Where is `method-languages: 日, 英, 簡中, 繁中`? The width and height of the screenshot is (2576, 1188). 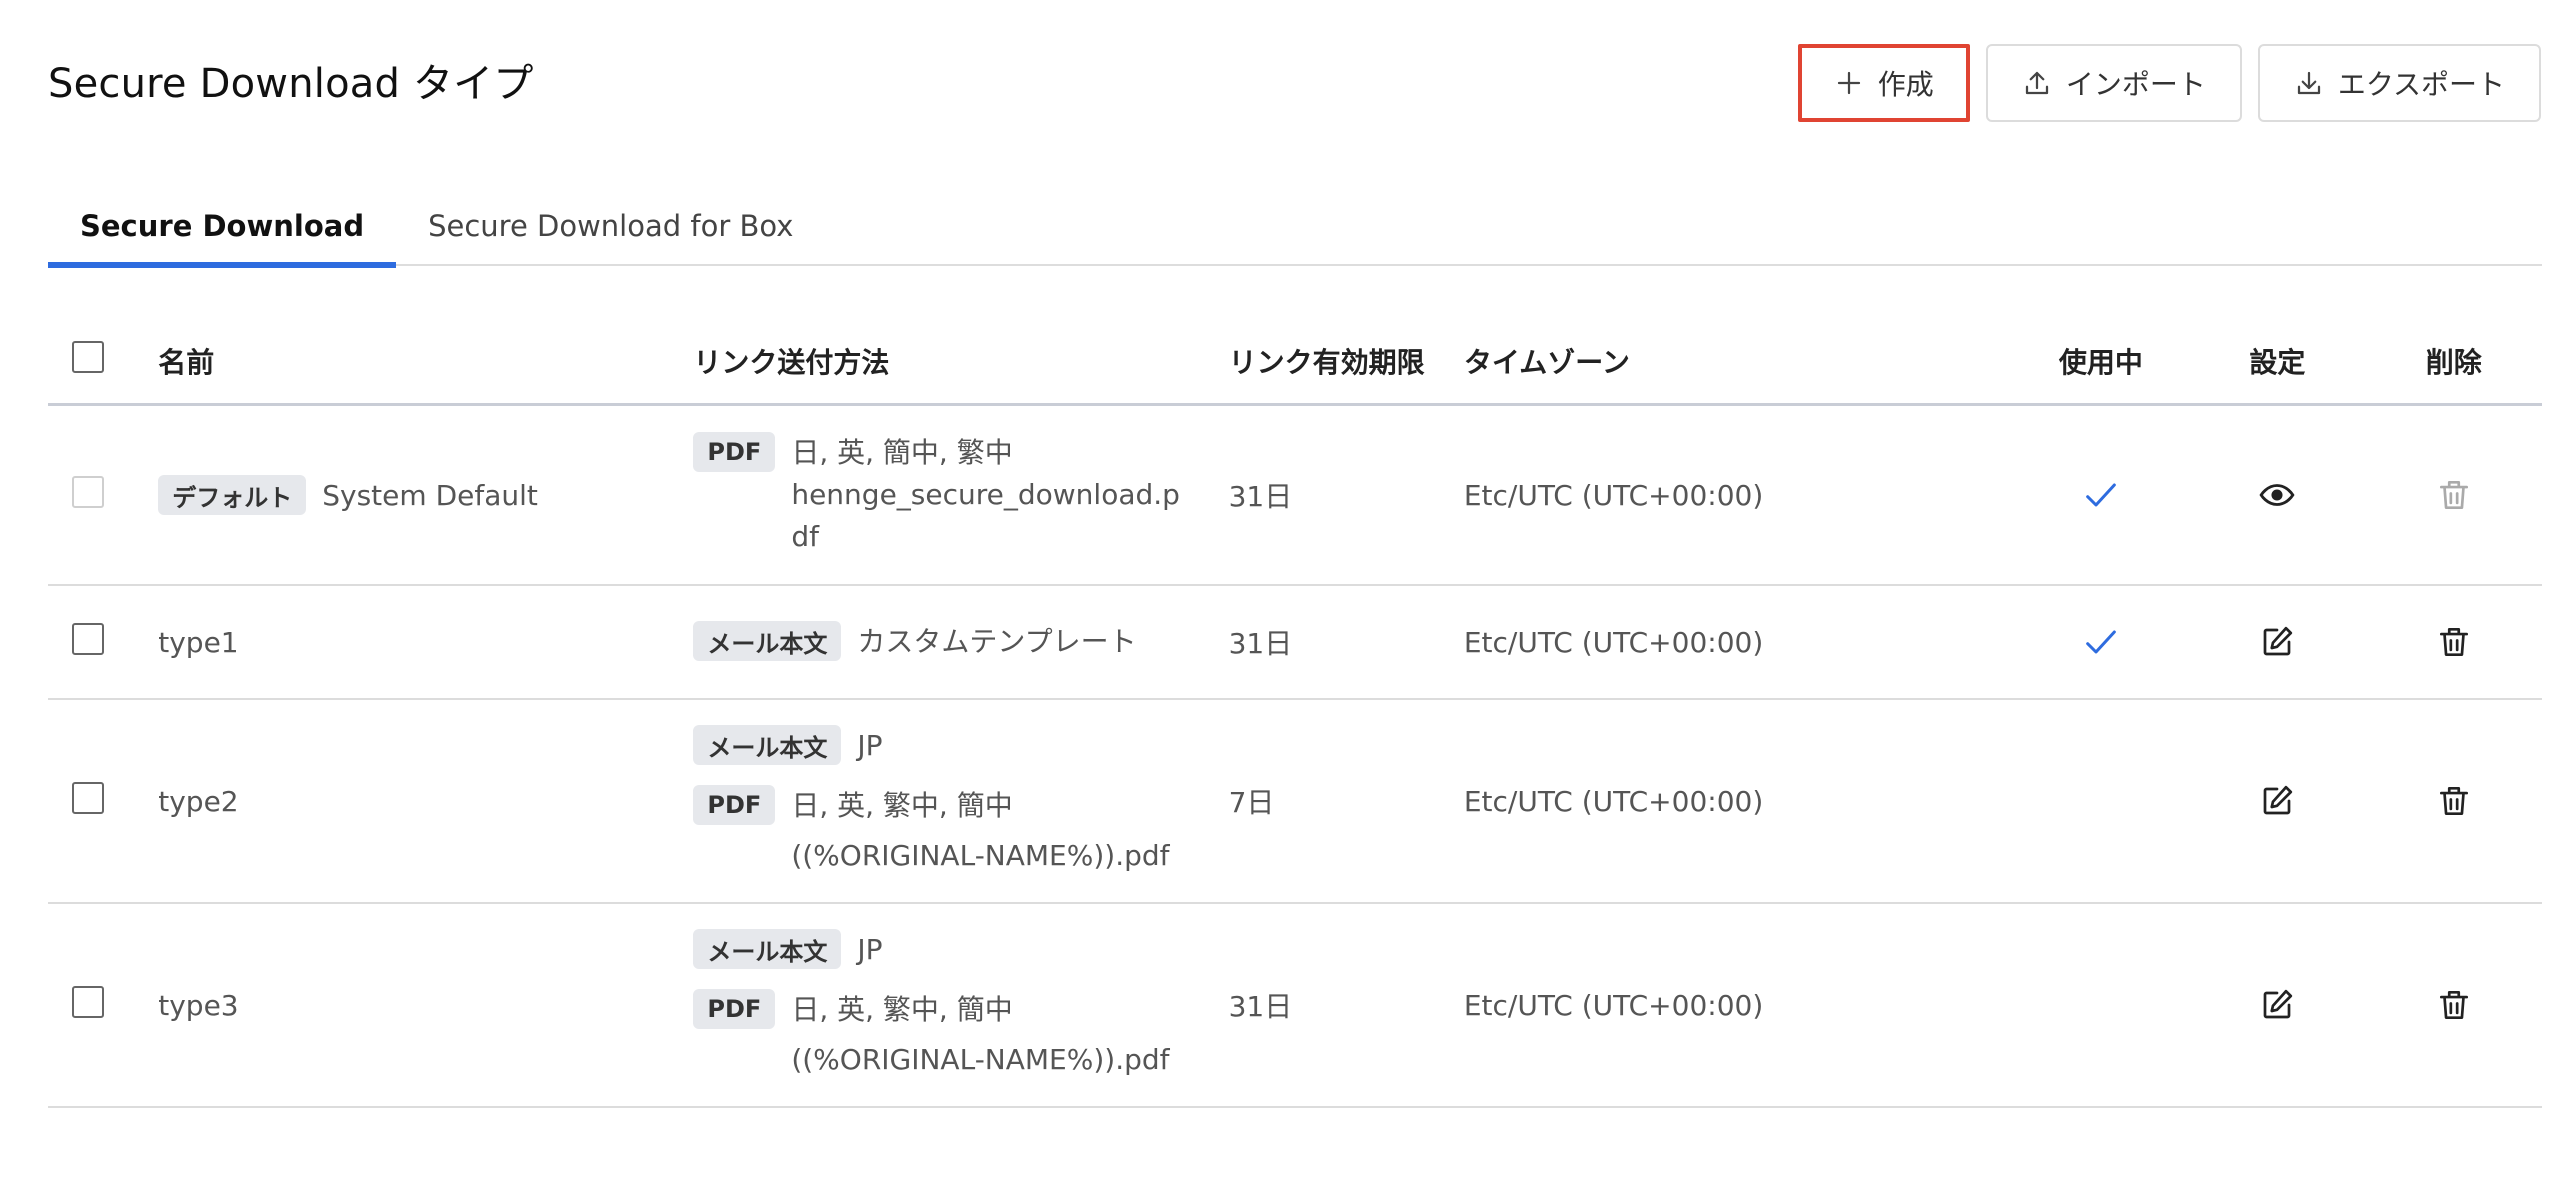 method-languages: 日, 英, 簡中, 繁中 is located at coordinates (902, 452).